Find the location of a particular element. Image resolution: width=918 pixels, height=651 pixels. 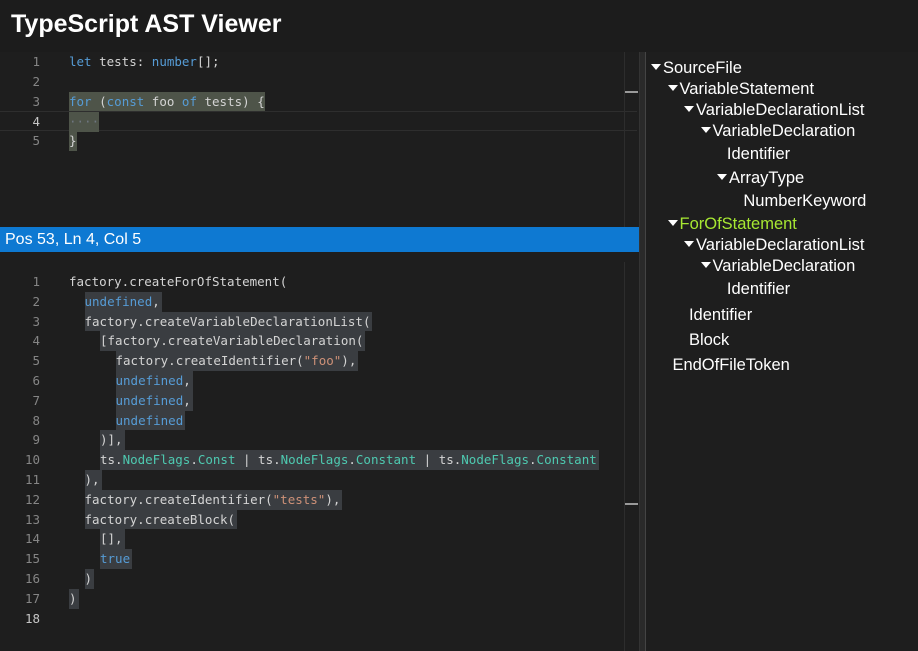

current-line: 4 ···· is located at coordinates (318, 122).